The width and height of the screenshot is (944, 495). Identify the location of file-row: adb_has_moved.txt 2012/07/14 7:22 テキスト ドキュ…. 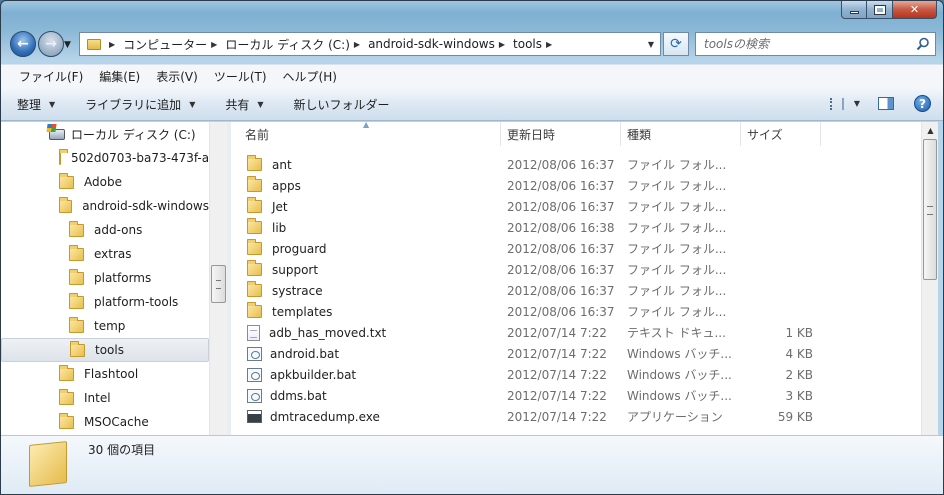
(576, 332).